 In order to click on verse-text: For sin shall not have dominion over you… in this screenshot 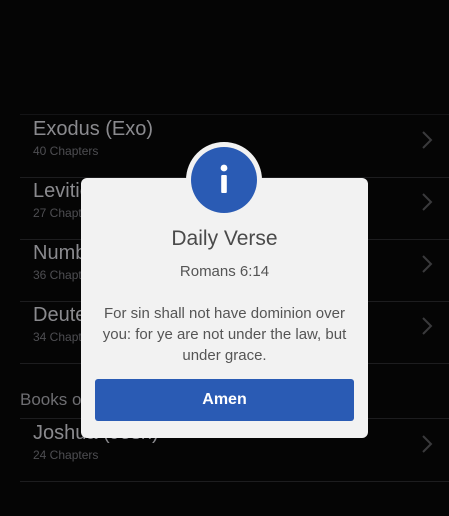, I will do `click(224, 334)`.